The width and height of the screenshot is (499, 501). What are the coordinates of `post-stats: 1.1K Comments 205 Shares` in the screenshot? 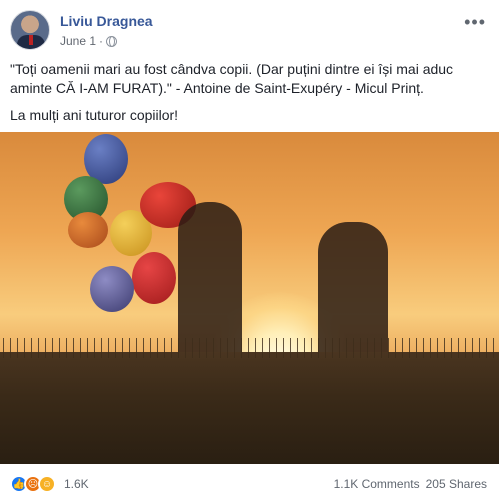 It's located at (410, 484).